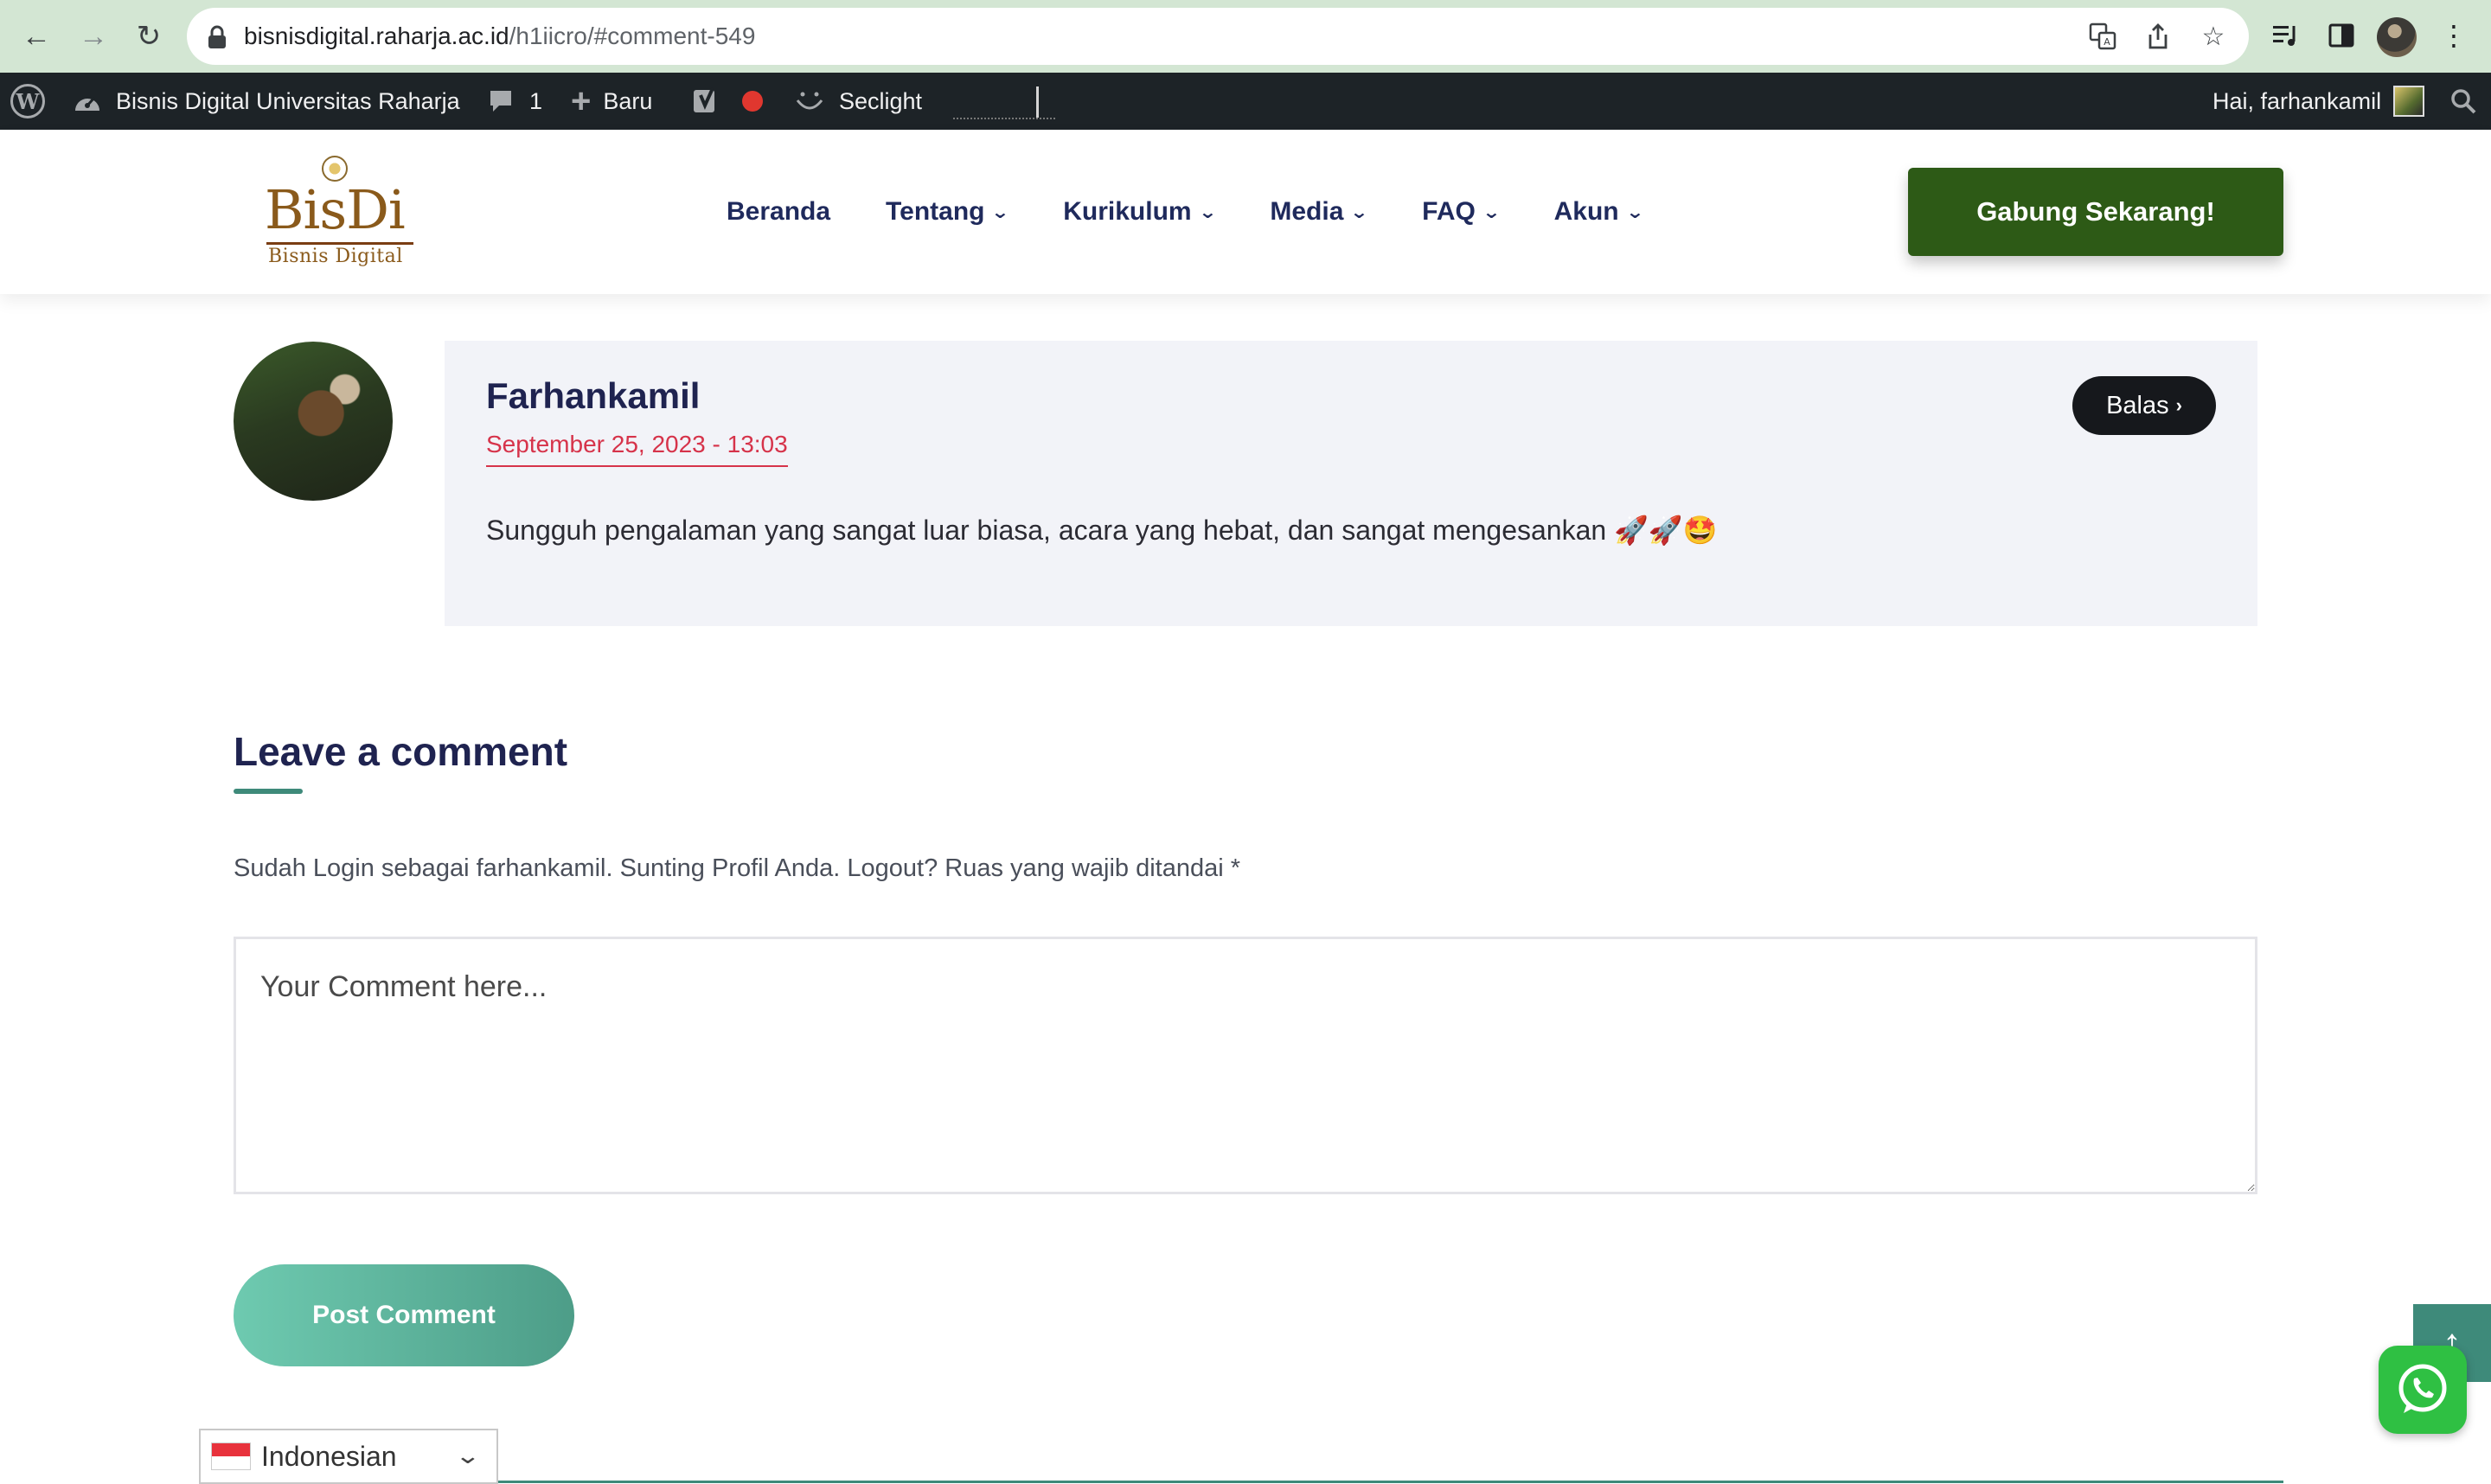  What do you see at coordinates (707, 102) in the screenshot?
I see `yoast-seo-icon` at bounding box center [707, 102].